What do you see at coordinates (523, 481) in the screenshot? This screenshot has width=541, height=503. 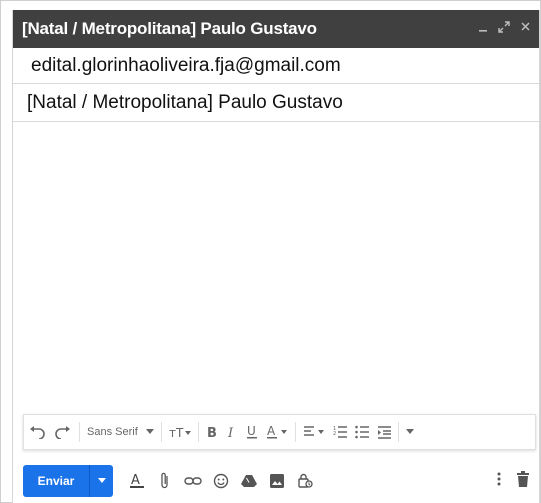 I see `trash-icon` at bounding box center [523, 481].